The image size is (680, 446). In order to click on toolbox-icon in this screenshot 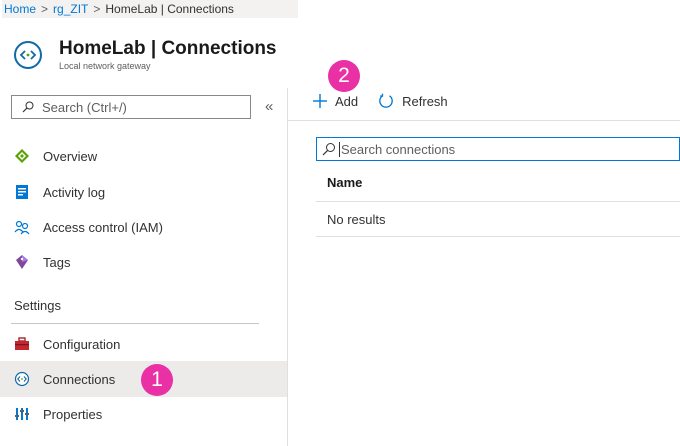, I will do `click(22, 344)`.